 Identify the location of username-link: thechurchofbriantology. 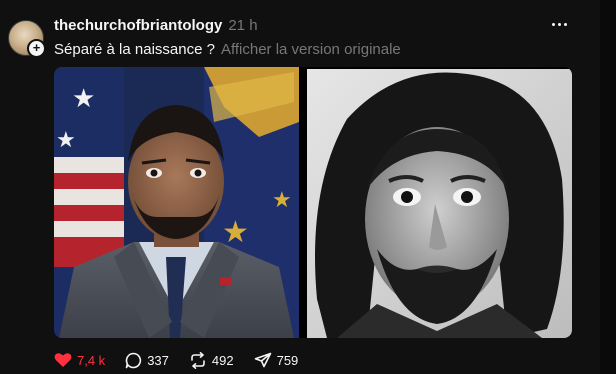
(138, 25).